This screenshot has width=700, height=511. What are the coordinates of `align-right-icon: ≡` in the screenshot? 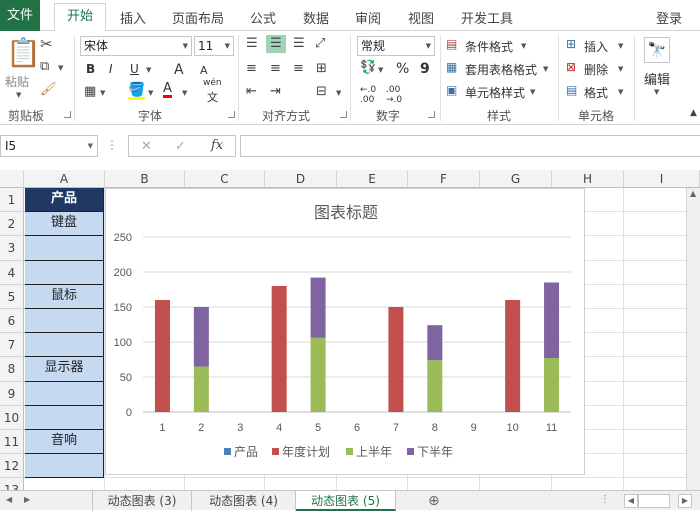 It's located at (298, 68).